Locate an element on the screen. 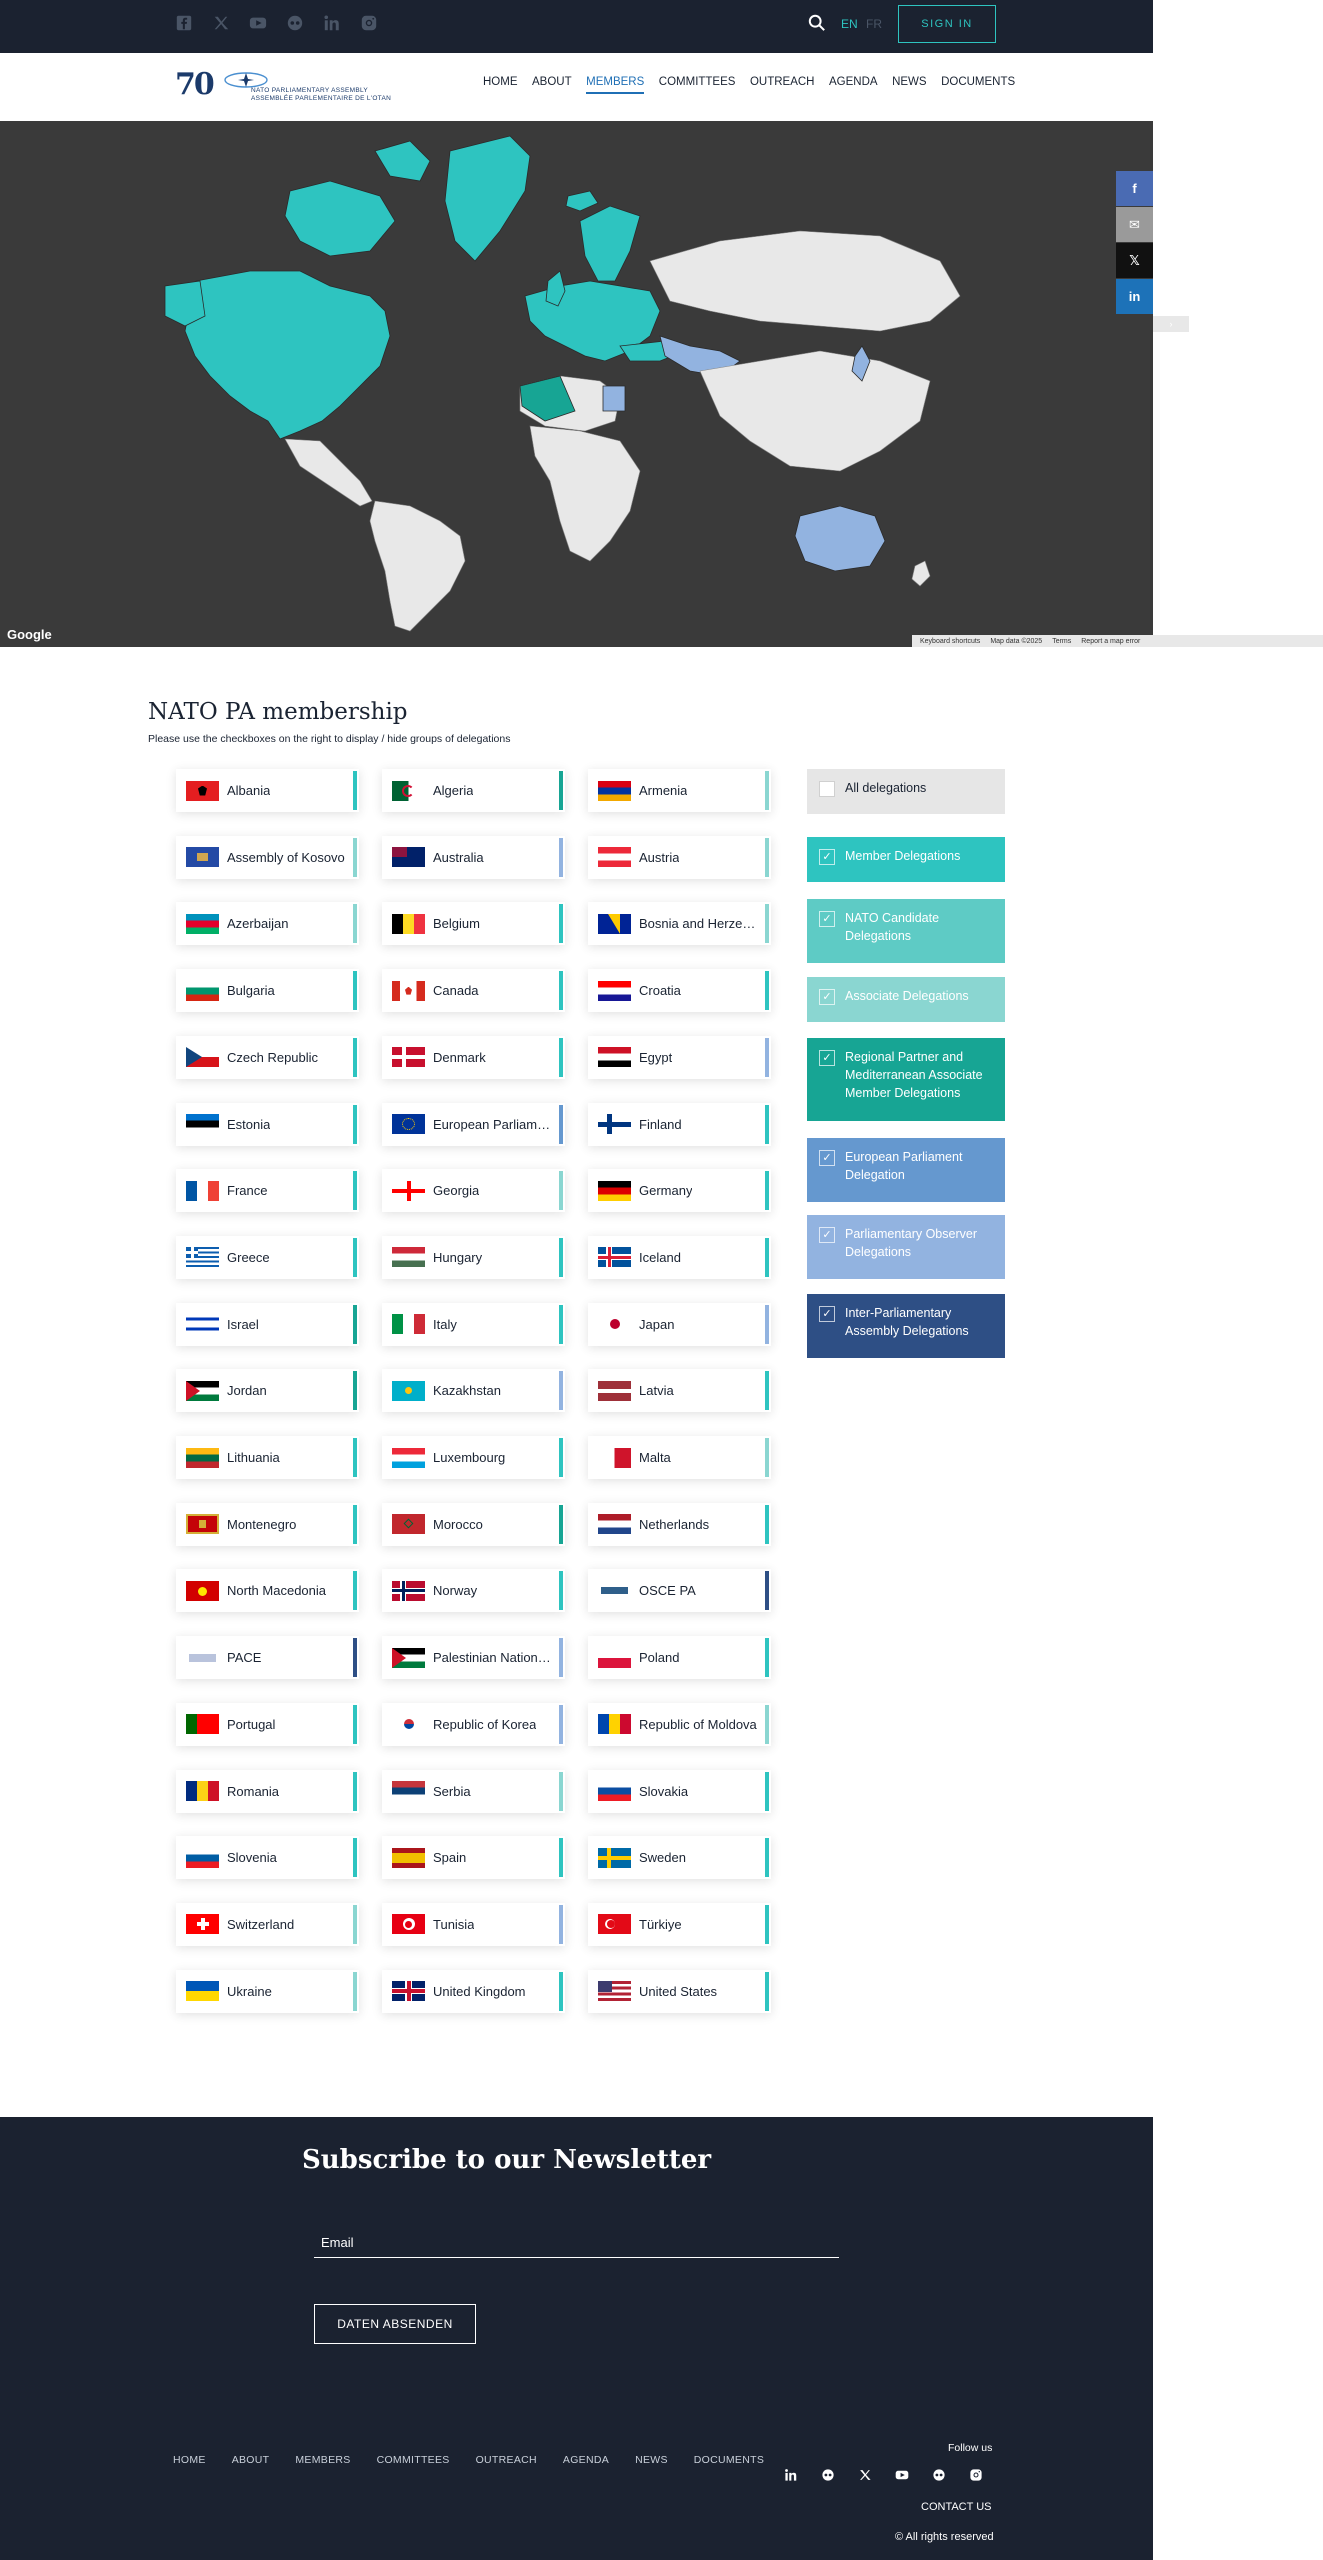 The image size is (1323, 2560). share-linkedin-icon: in is located at coordinates (1134, 296).